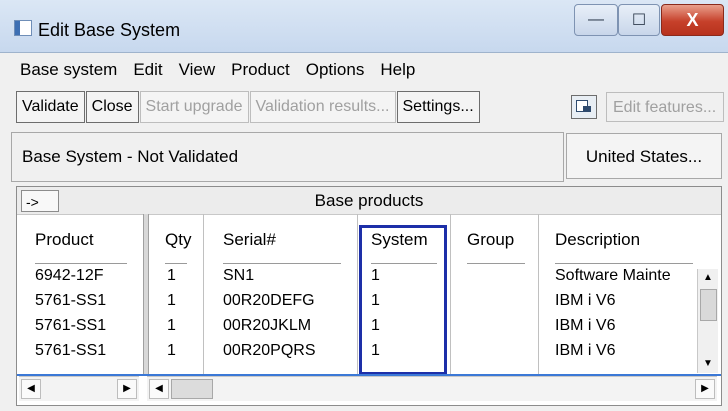 This screenshot has height=411, width=728. Describe the element at coordinates (708, 278) in the screenshot. I see `scroll-up-icon: ▲` at that location.